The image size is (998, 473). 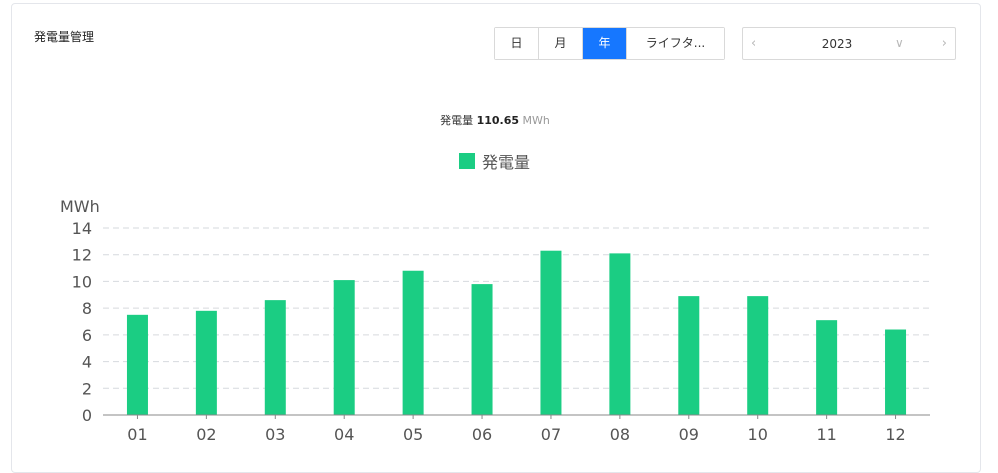 I want to click on y-tick-label: 10, so click(x=82, y=281).